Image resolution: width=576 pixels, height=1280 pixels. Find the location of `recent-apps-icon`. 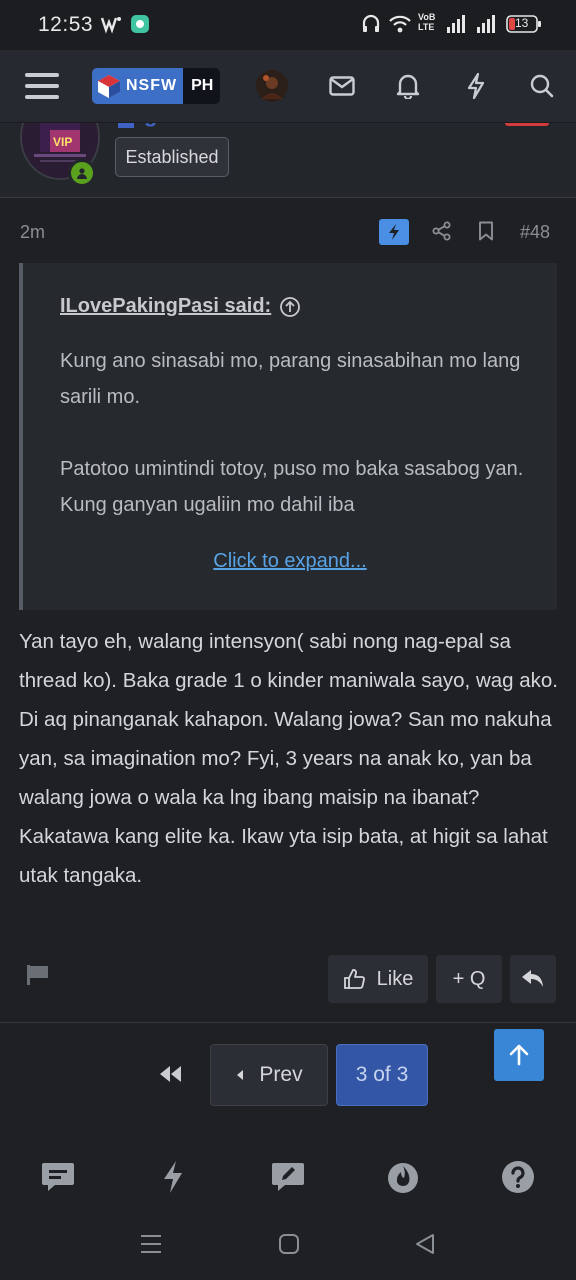

recent-apps-icon is located at coordinates (151, 1246).